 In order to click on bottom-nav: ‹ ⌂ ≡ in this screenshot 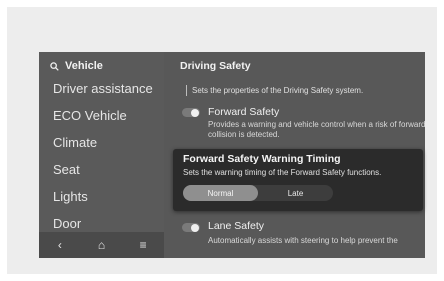, I will do `click(101, 245)`.